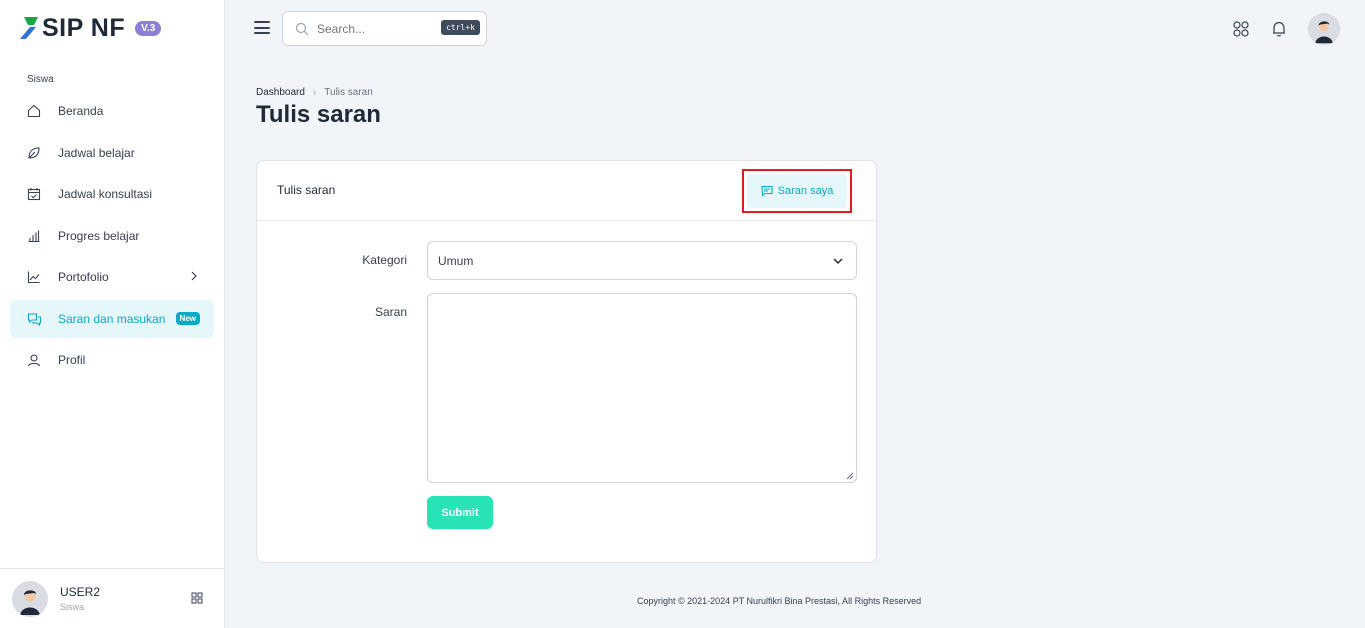 The height and width of the screenshot is (628, 1365). Describe the element at coordinates (34, 319) in the screenshot. I see `chat-bubbles-icon` at that location.